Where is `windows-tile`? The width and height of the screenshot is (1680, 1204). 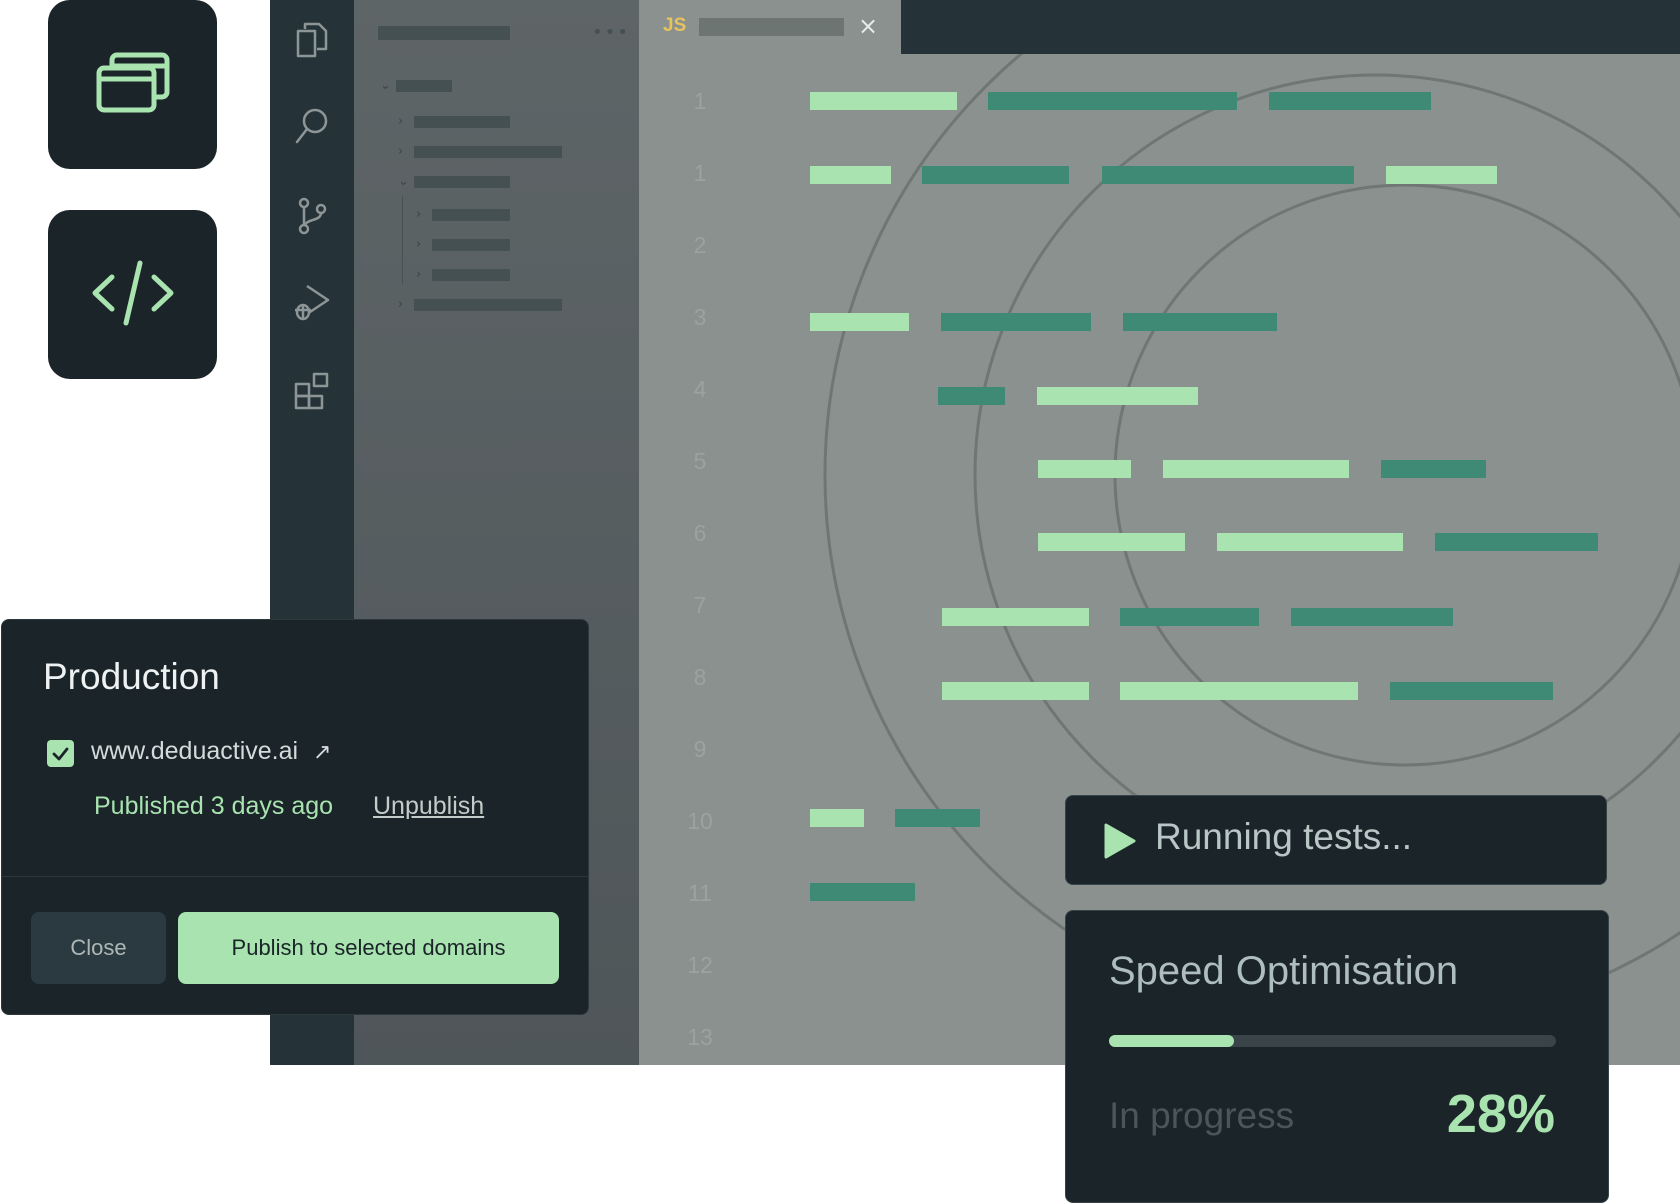
windows-tile is located at coordinates (132, 84).